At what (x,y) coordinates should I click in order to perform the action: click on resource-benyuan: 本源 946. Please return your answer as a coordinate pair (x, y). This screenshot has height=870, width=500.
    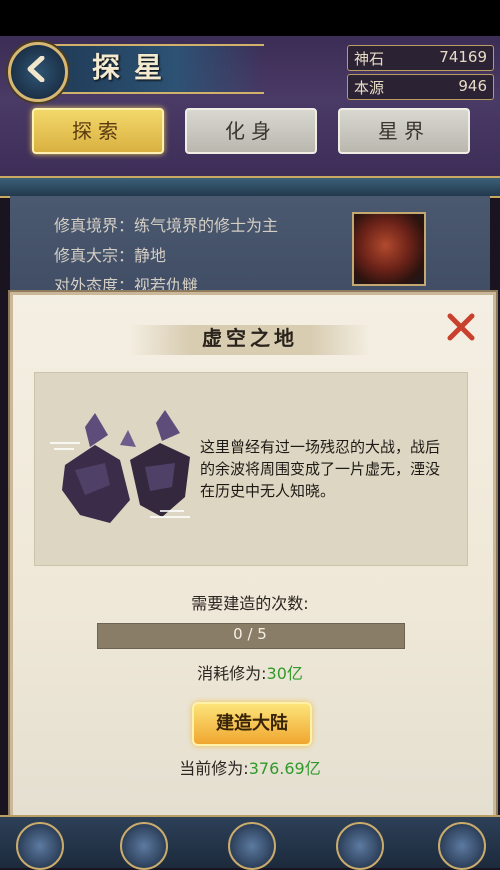
    Looking at the image, I should click on (420, 87).